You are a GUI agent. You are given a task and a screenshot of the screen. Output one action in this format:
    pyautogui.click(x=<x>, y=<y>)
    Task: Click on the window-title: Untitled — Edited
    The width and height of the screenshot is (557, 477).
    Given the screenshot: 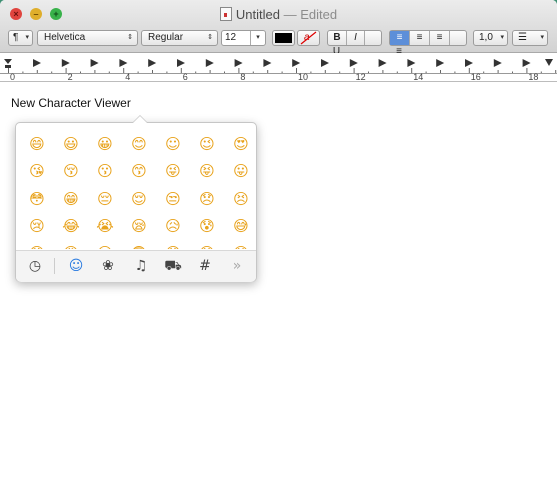 What is the action you would take?
    pyautogui.click(x=278, y=14)
    